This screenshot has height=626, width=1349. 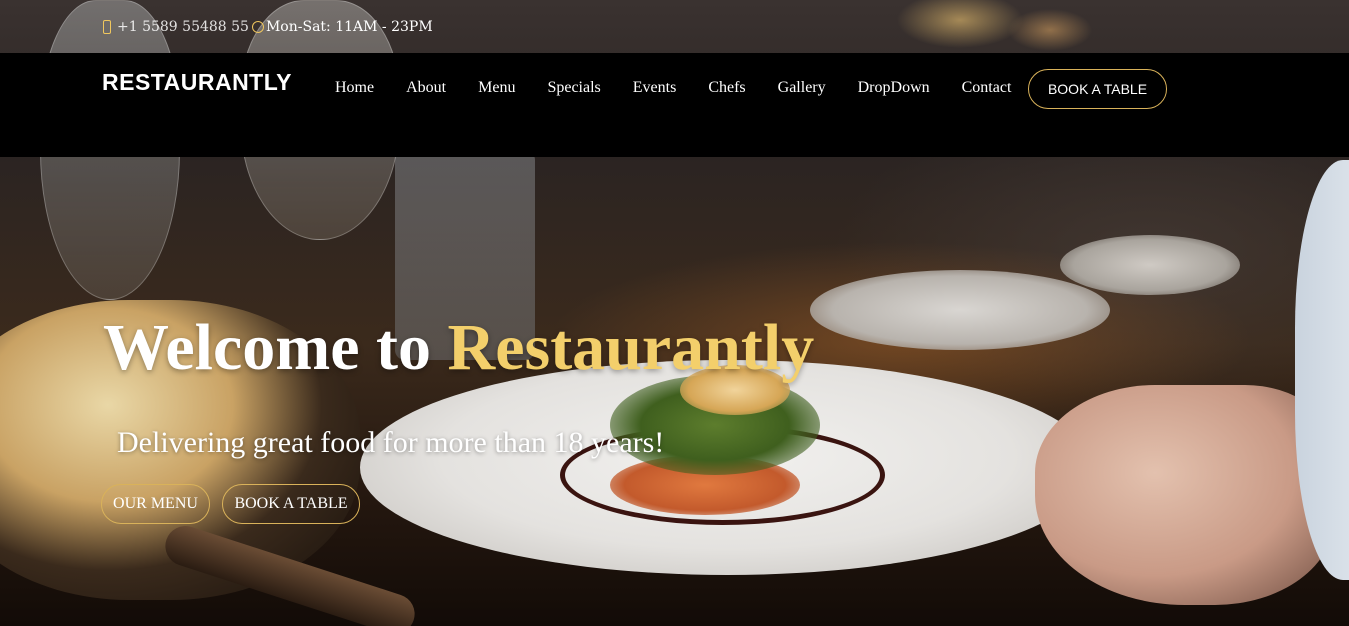 What do you see at coordinates (631, 347) in the screenshot?
I see `hero-title-brand: Restaurantly` at bounding box center [631, 347].